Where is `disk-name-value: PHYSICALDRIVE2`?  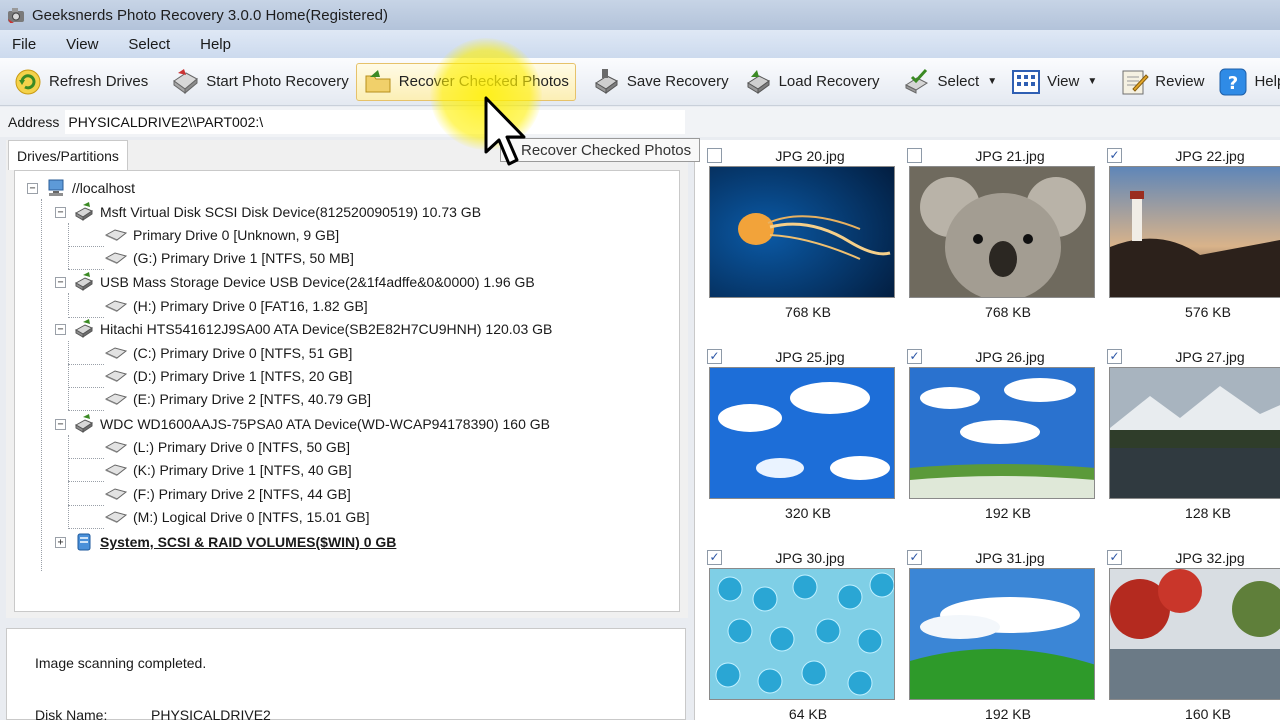 disk-name-value: PHYSICALDRIVE2 is located at coordinates (211, 713).